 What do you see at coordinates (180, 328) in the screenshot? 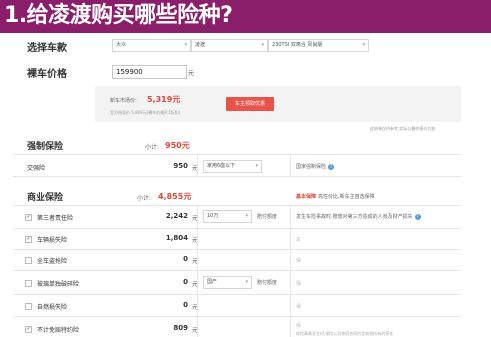
I see `row-amount: 809` at bounding box center [180, 328].